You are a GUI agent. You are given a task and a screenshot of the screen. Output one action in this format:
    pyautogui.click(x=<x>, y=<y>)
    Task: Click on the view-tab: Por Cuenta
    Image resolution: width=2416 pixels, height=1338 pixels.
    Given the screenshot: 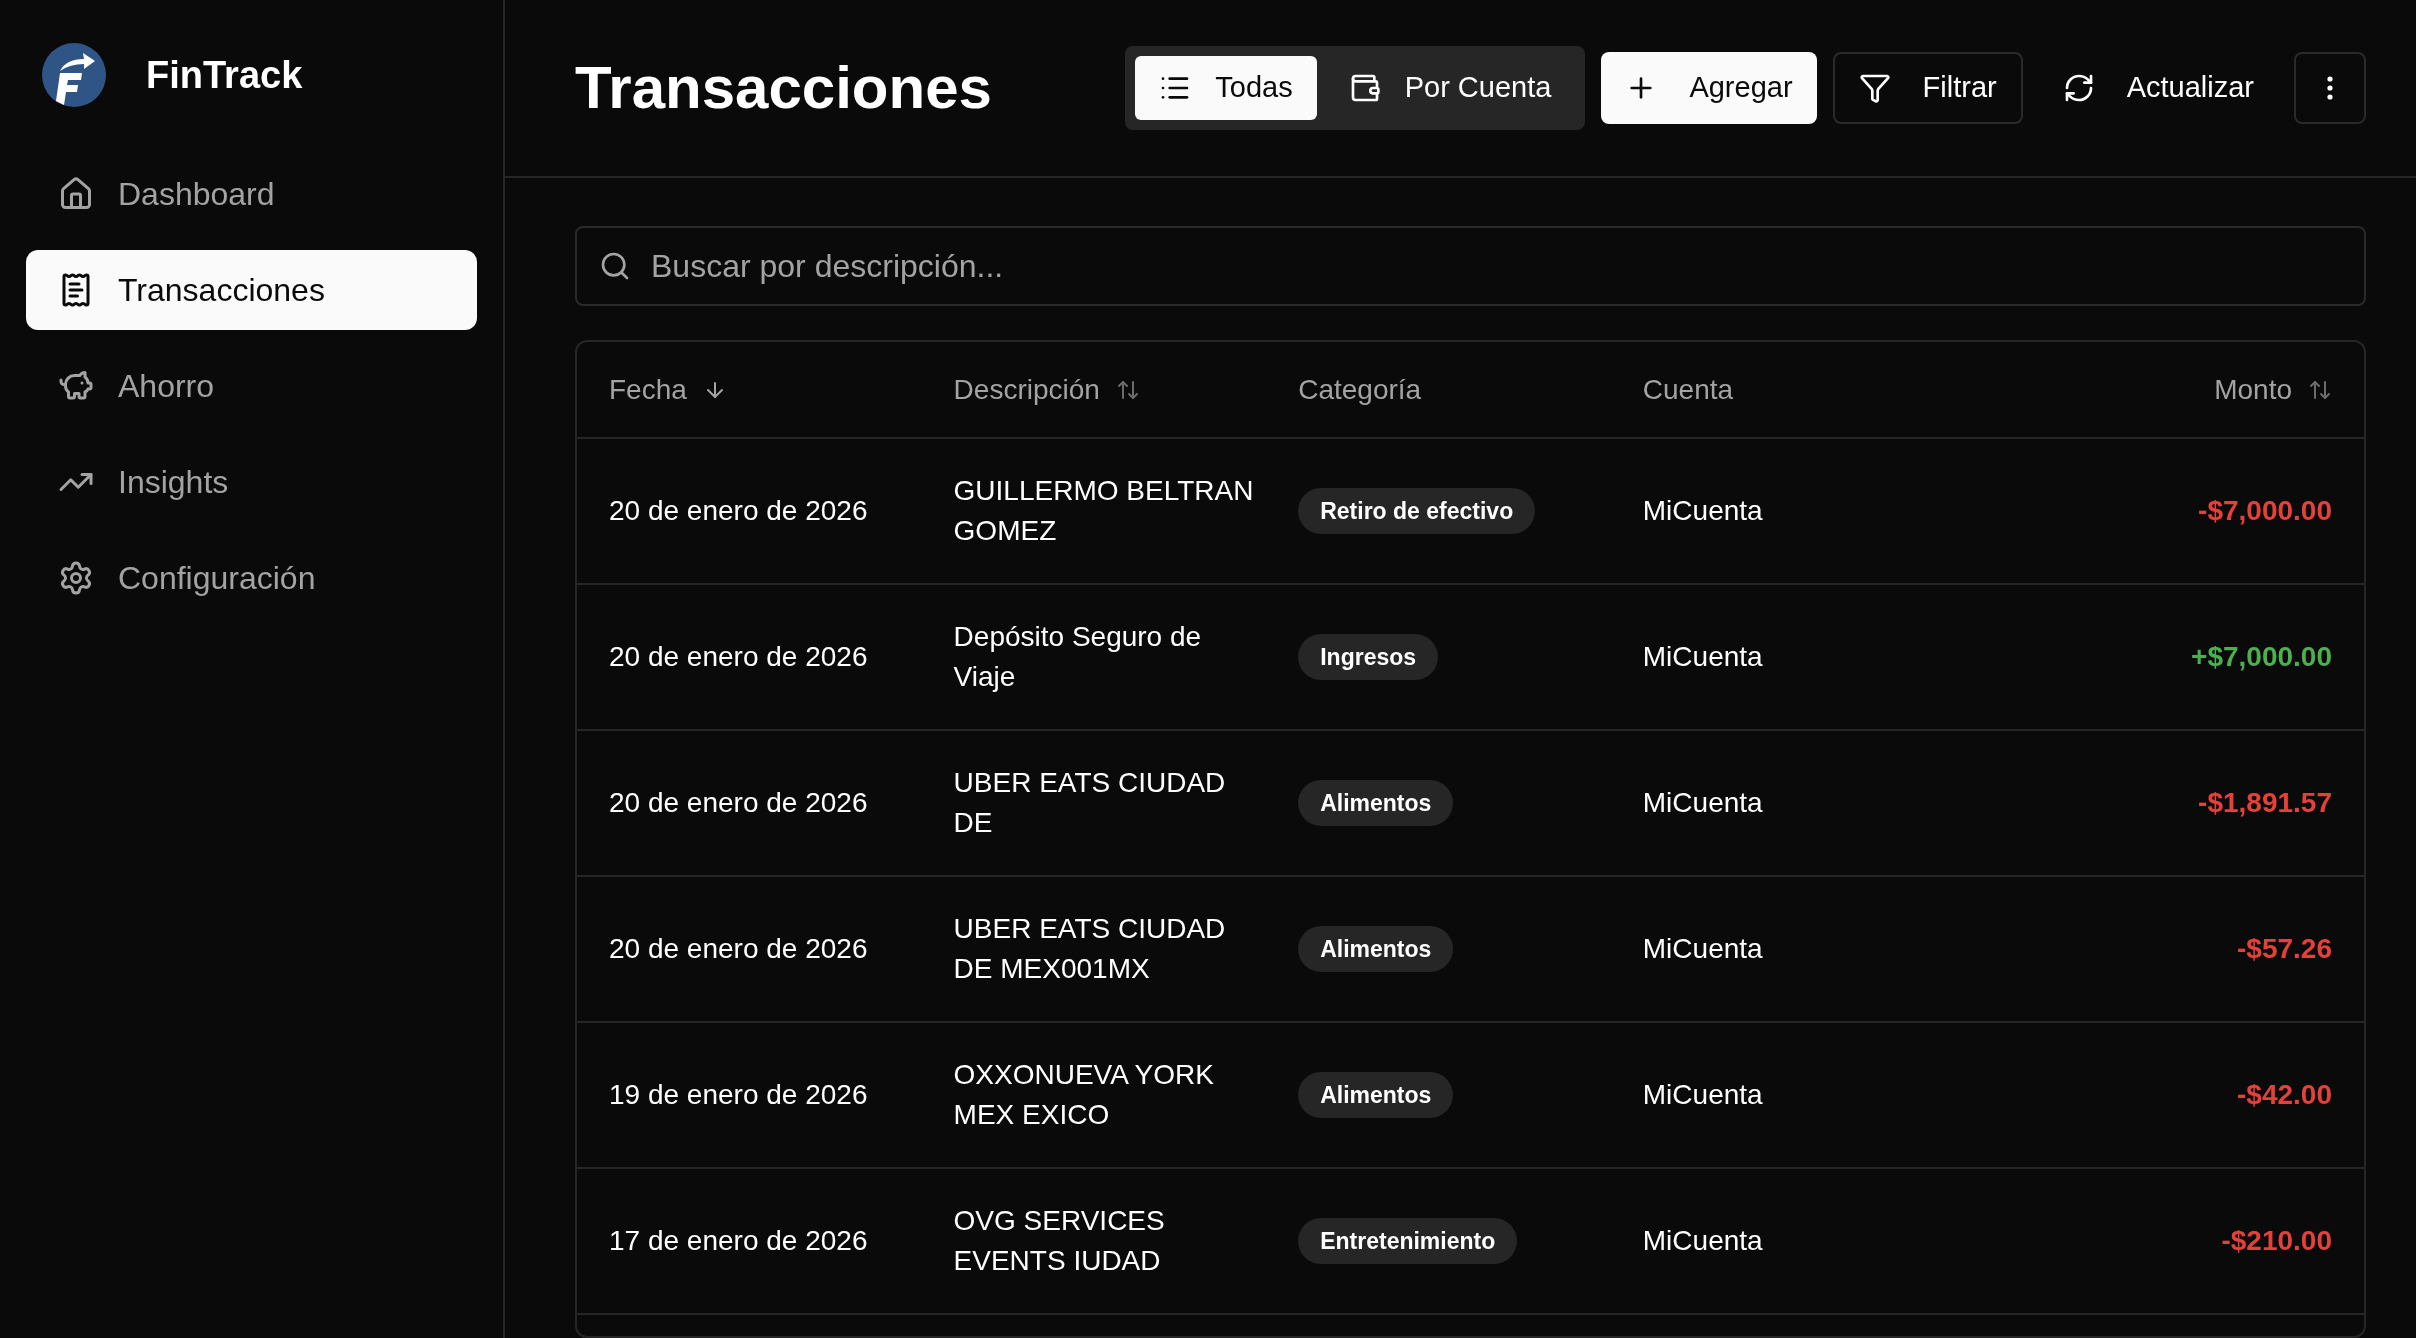 What is the action you would take?
    pyautogui.click(x=1450, y=88)
    